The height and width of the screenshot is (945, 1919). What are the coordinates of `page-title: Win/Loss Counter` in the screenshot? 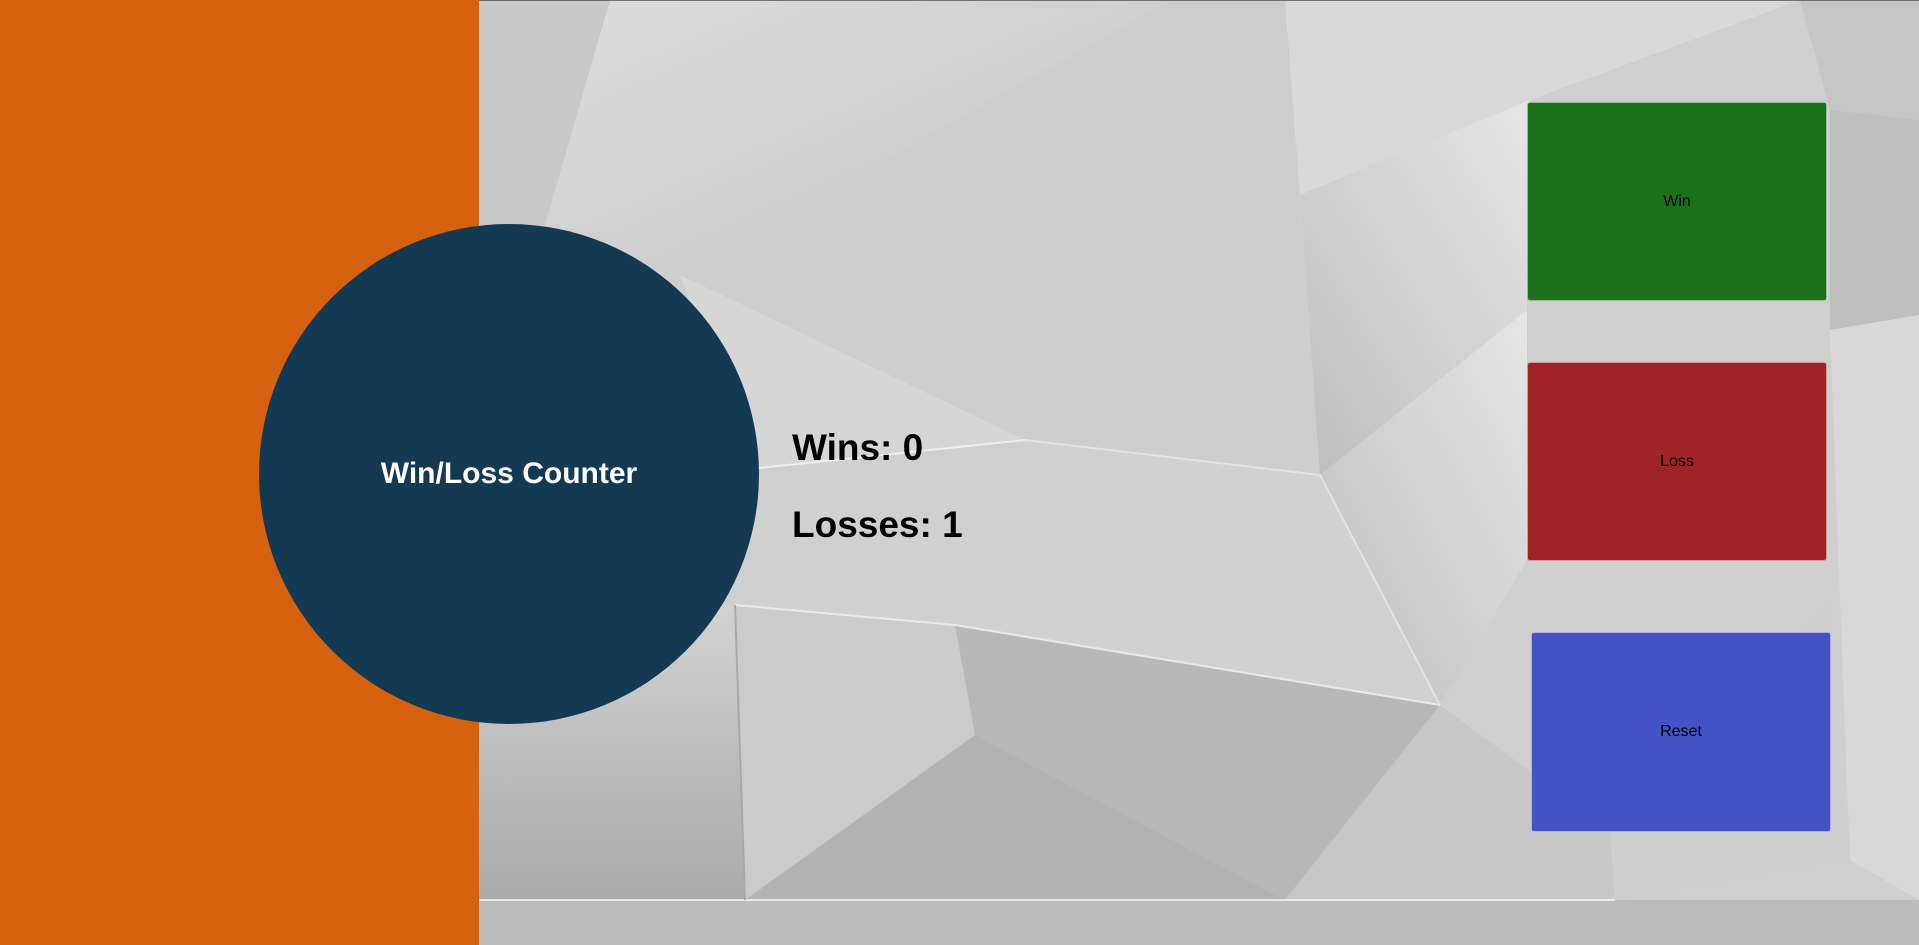 It's located at (509, 473).